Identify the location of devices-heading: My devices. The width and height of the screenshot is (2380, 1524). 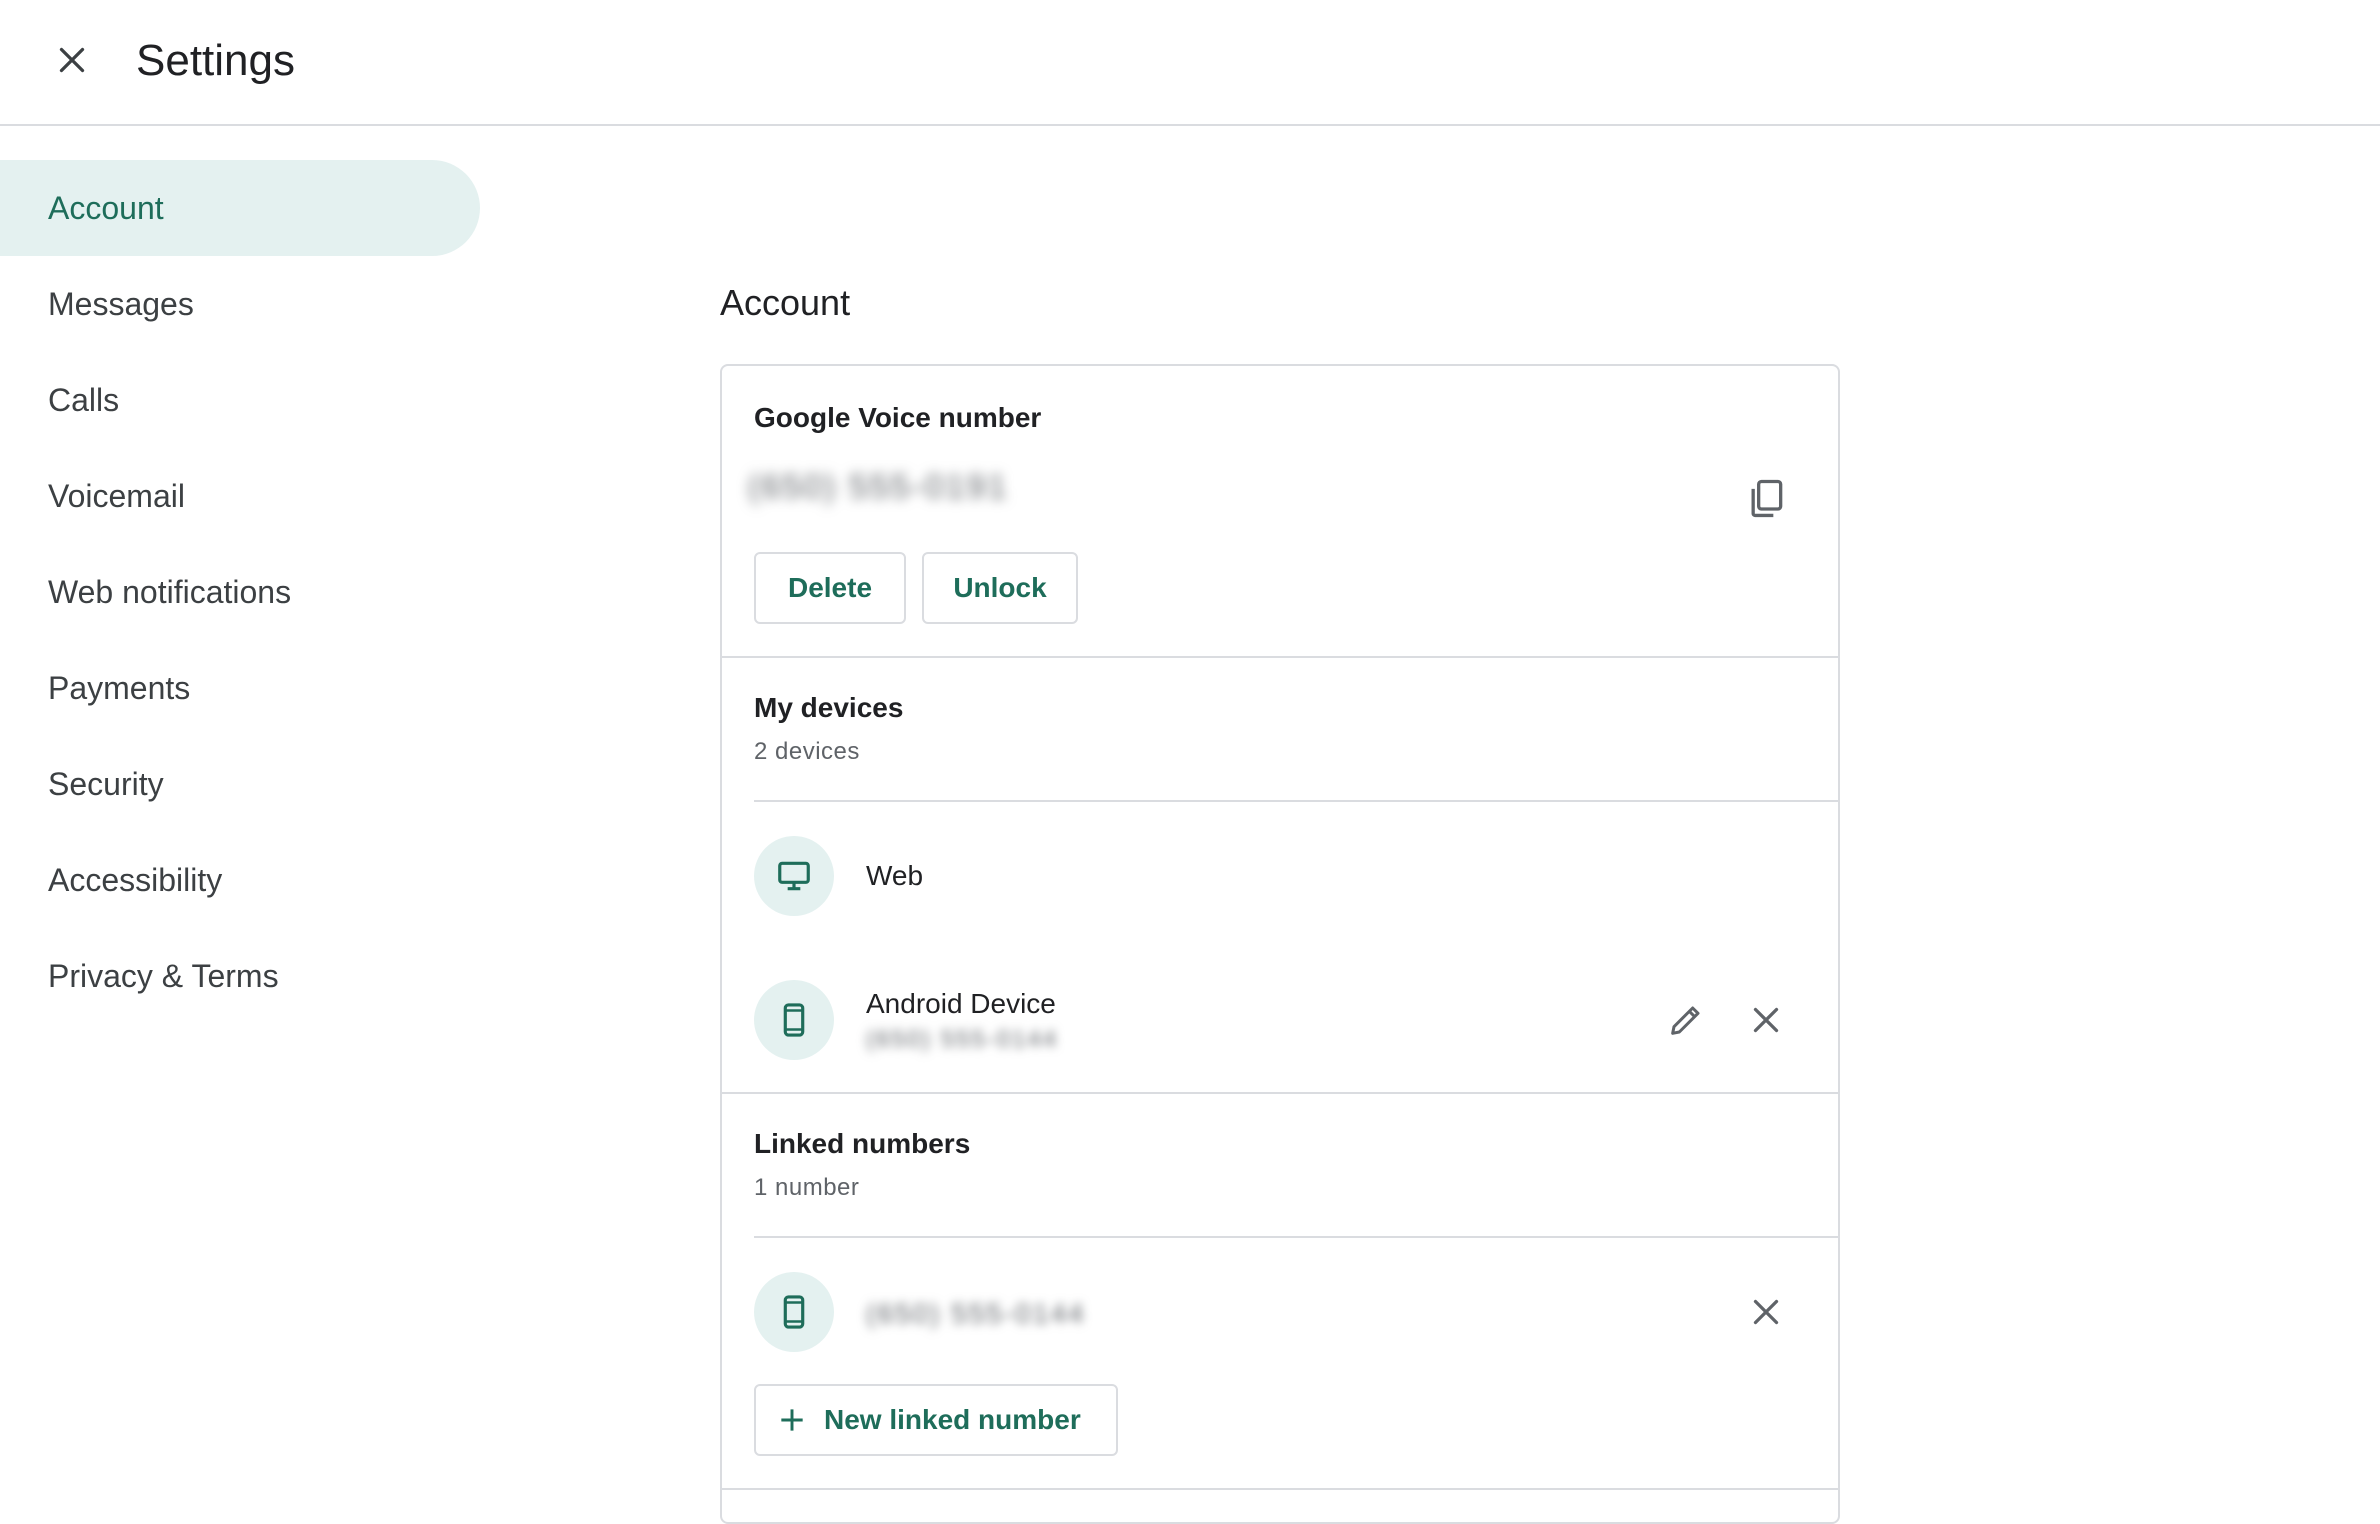
(829, 707).